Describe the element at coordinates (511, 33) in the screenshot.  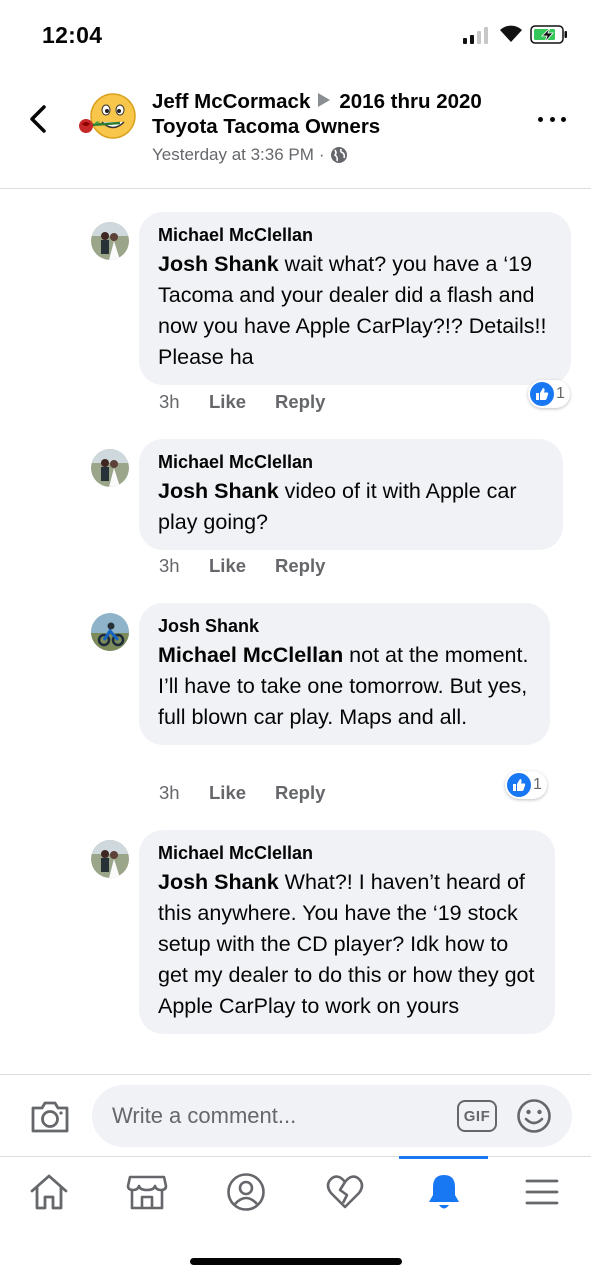
I see `wifi-icon` at that location.